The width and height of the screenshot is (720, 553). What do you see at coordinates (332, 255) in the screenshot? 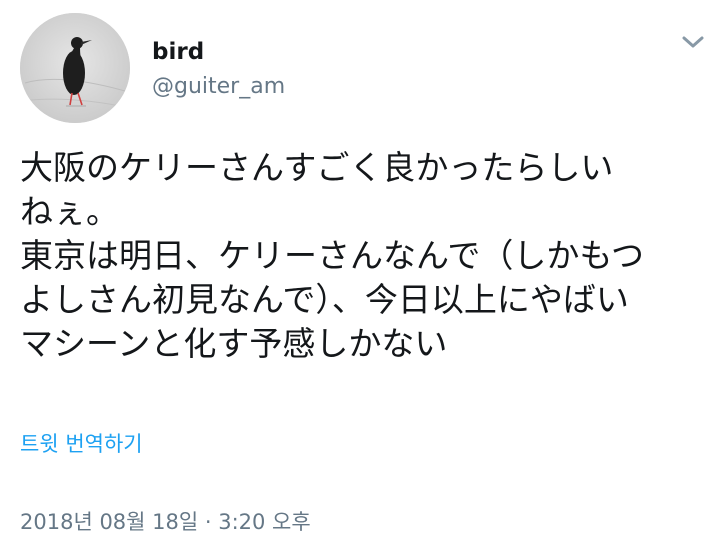
I see `tweet-text-line: 東京は明日、ケリーさんなんで（しかもつ` at bounding box center [332, 255].